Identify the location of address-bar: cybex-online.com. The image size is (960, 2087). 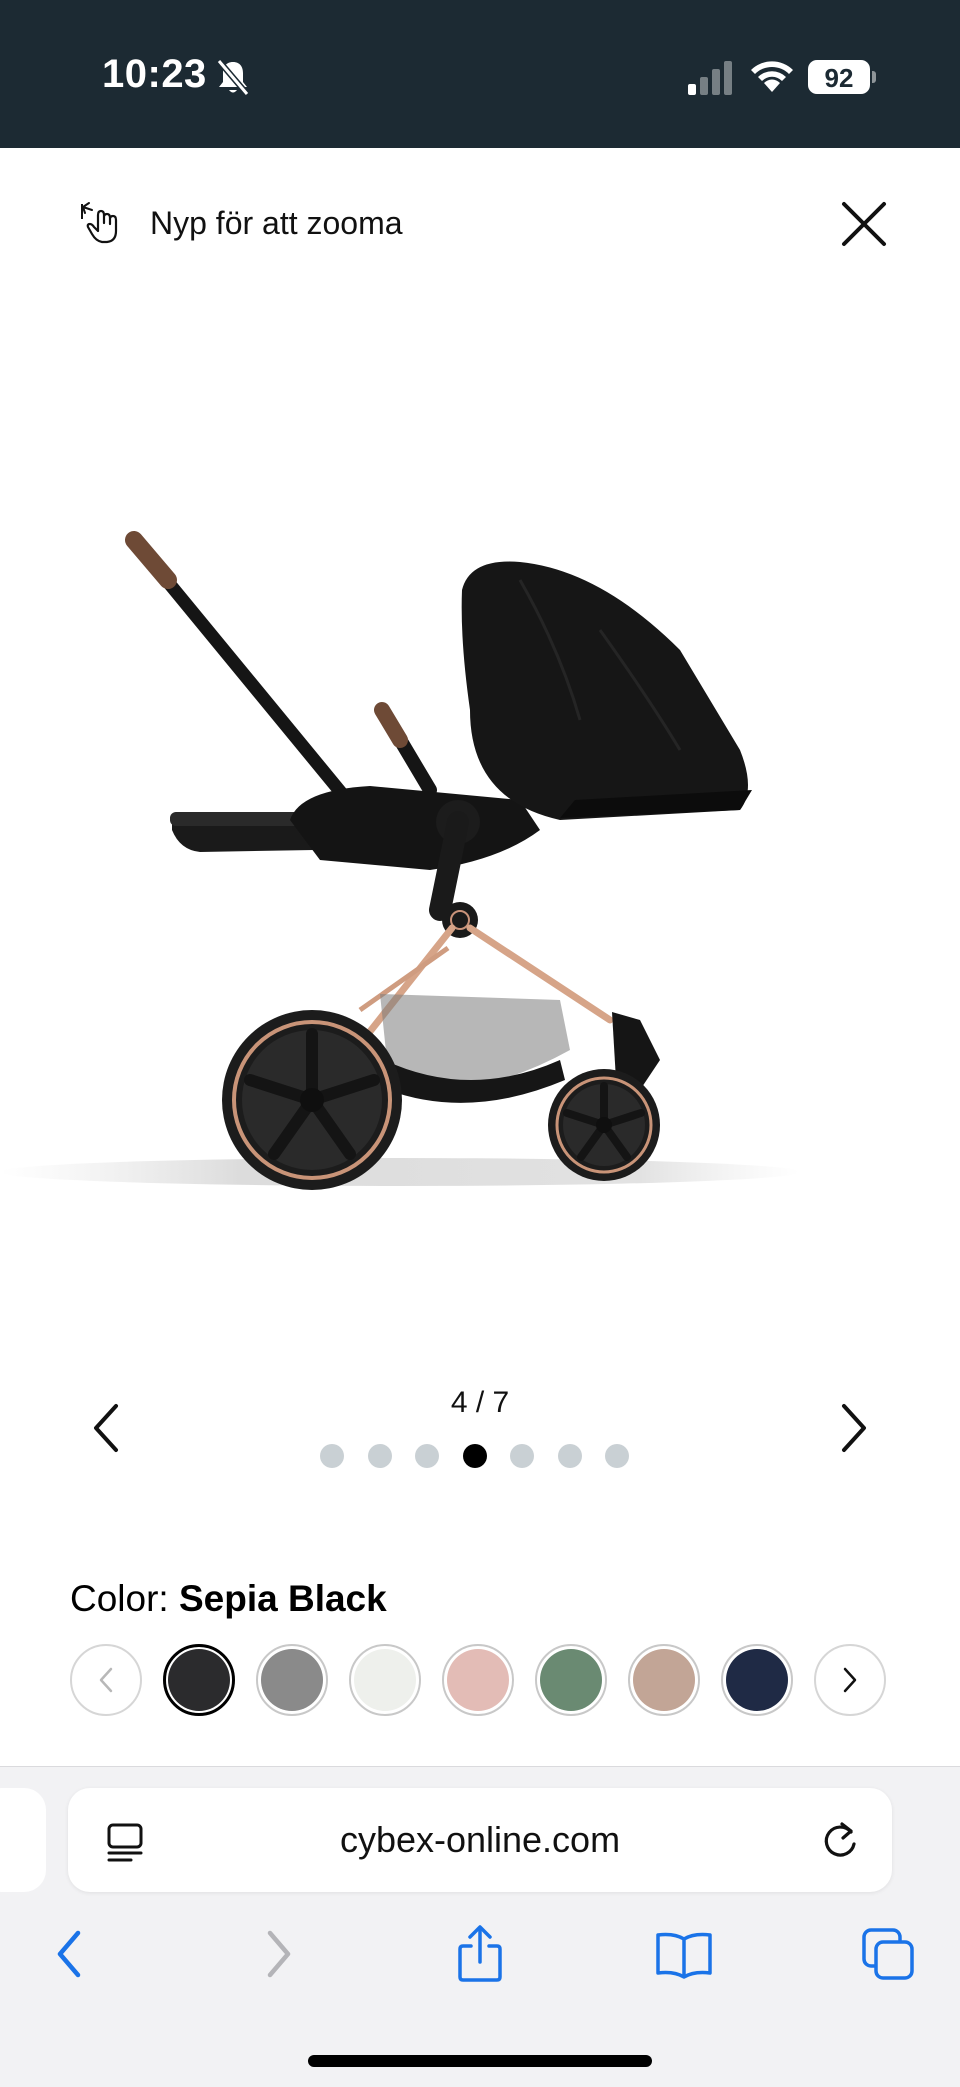
(480, 1840).